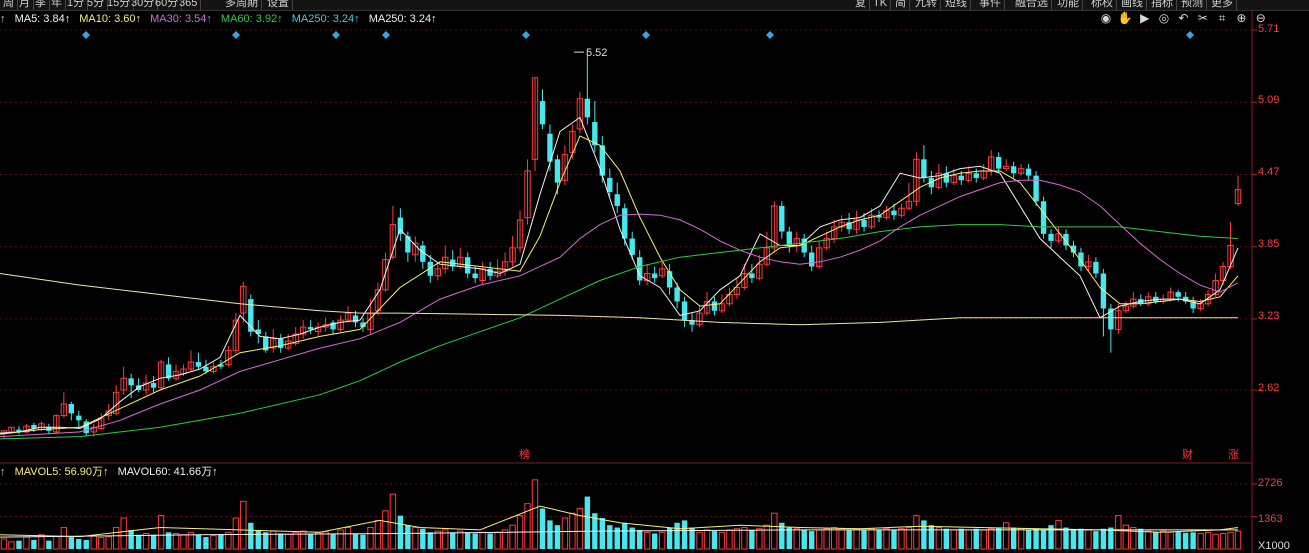 Image resolution: width=1309 pixels, height=553 pixels. I want to click on legend-ma30: MA30: 3.54↑, so click(181, 19).